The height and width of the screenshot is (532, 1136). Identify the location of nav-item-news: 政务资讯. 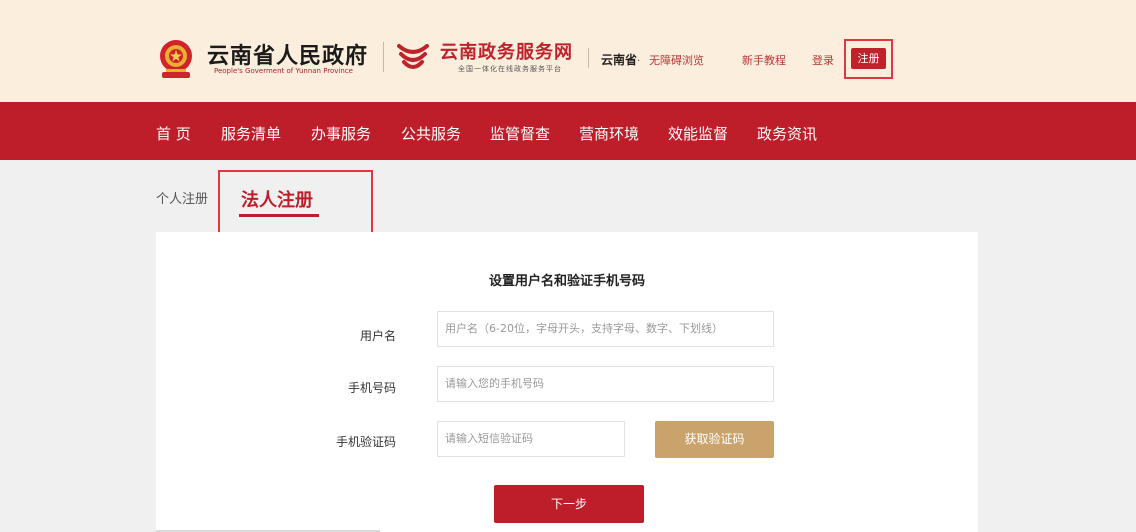
(787, 133).